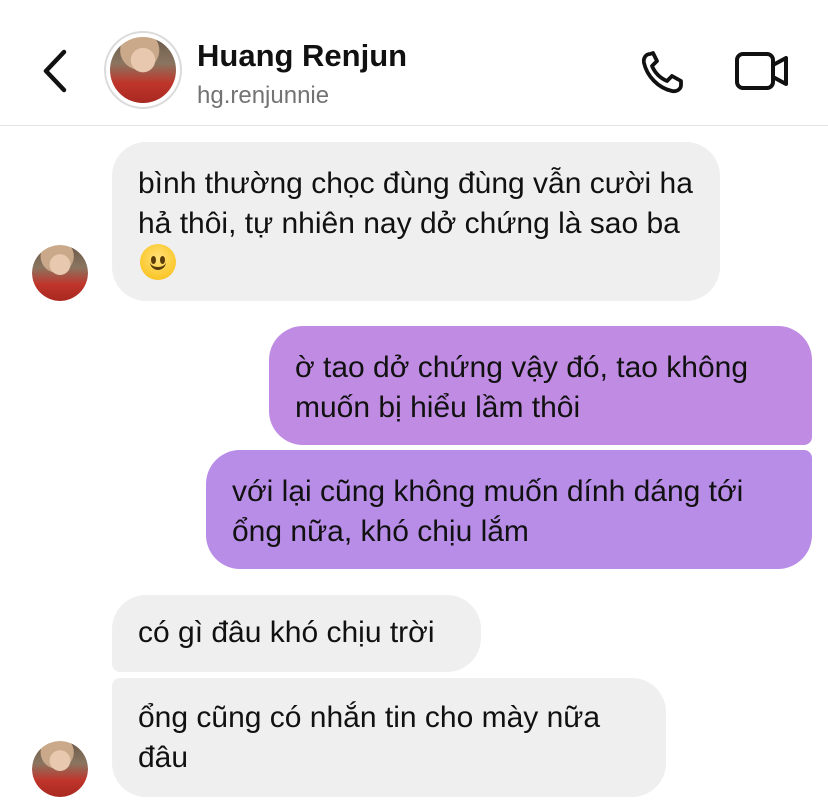 Image resolution: width=828 pixels, height=803 pixels. Describe the element at coordinates (286, 632) in the screenshot. I see `message-text: có gì đâu khó chịu trời` at that location.